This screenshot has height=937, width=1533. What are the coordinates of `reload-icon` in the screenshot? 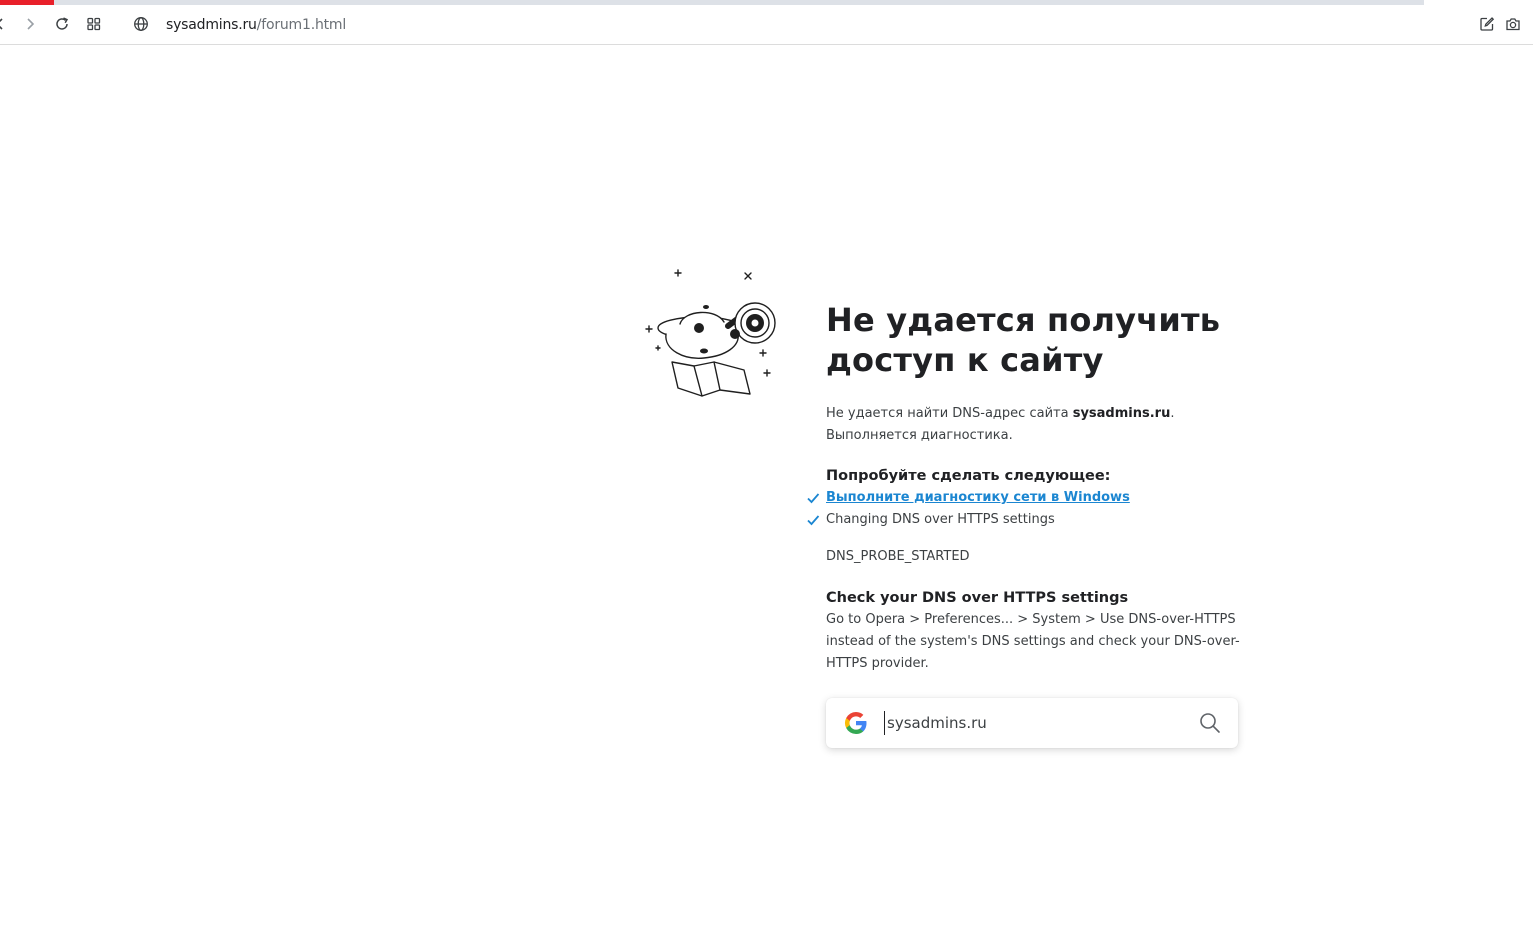 It's located at (62, 24).